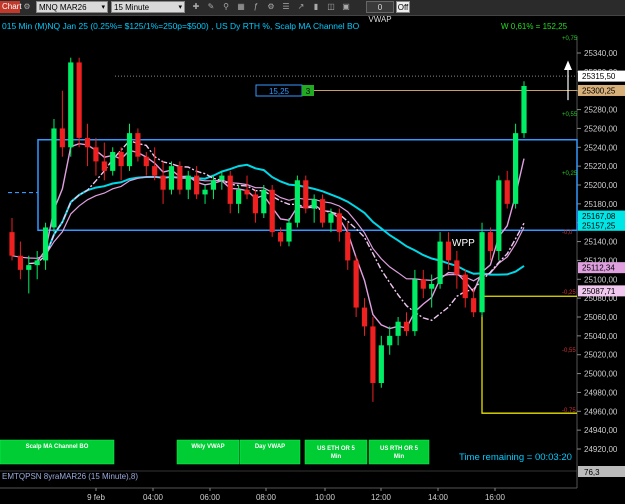 The image size is (625, 504). What do you see at coordinates (301, 7) in the screenshot?
I see `share-icon: ↗` at bounding box center [301, 7].